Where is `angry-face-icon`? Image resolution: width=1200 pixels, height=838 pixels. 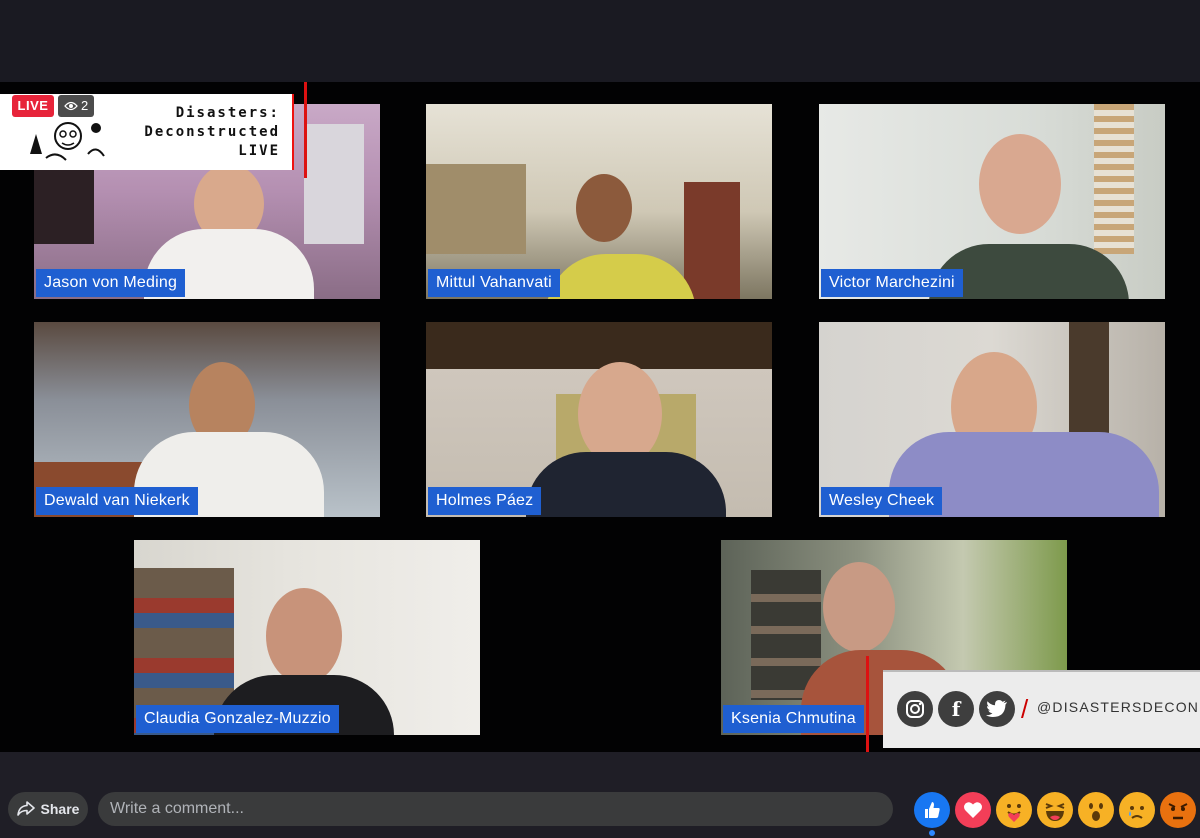 angry-face-icon is located at coordinates (1178, 811).